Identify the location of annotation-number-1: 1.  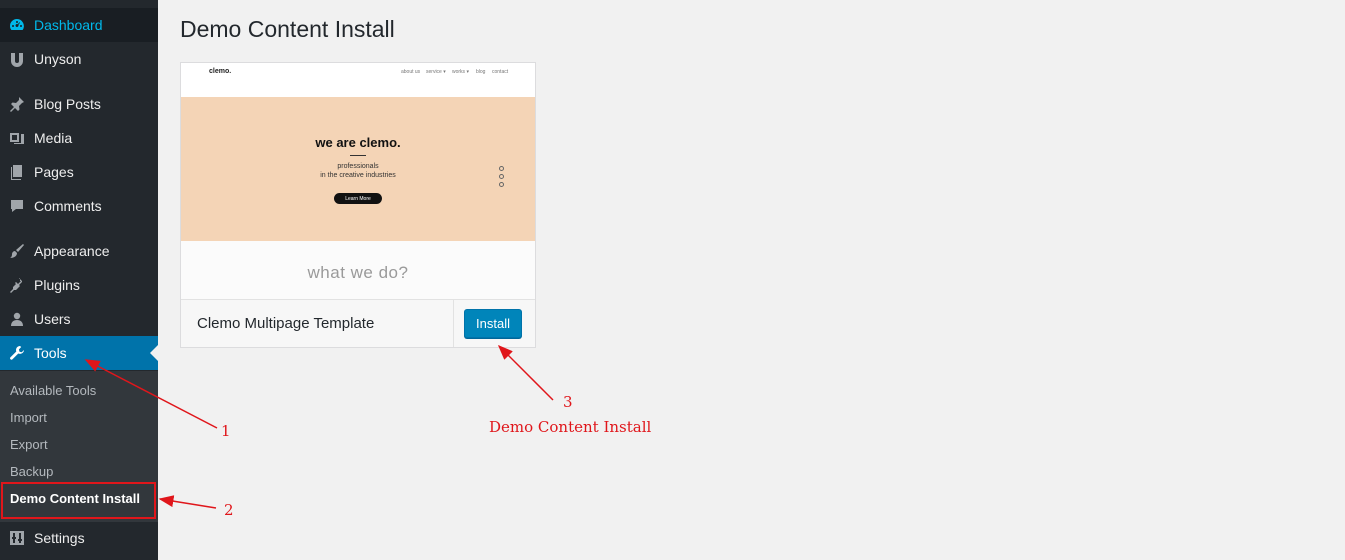
(226, 431).